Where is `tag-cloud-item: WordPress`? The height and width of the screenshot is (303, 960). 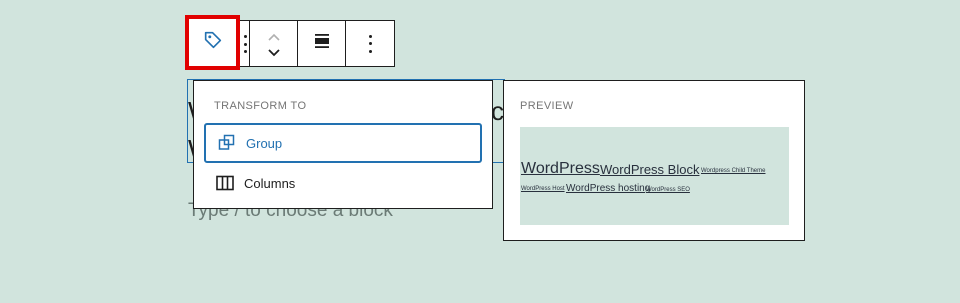
tag-cloud-item: WordPress is located at coordinates (560, 168).